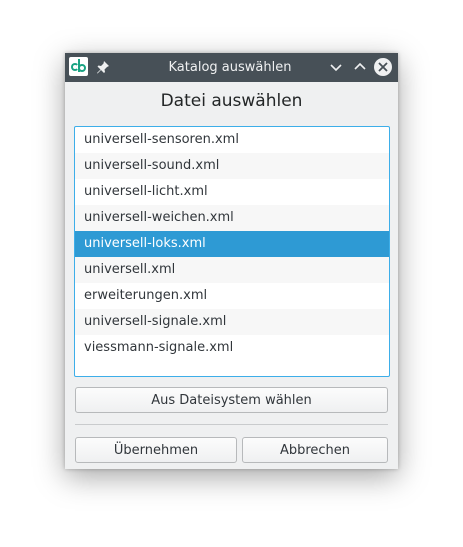 The image size is (463, 547). What do you see at coordinates (231, 424) in the screenshot?
I see `separator` at bounding box center [231, 424].